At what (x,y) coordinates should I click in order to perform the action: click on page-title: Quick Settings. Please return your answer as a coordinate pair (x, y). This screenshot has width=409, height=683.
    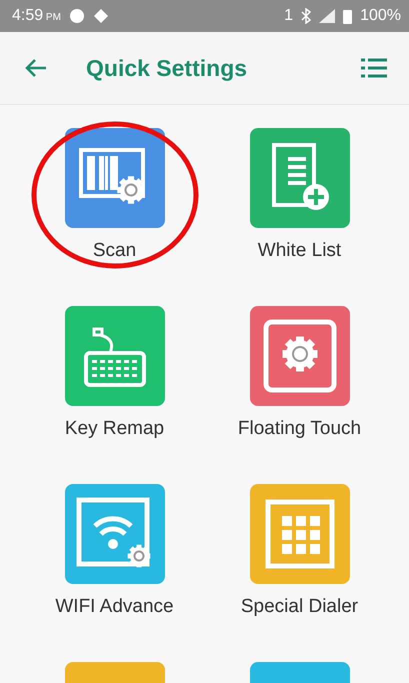
    Looking at the image, I should click on (167, 68).